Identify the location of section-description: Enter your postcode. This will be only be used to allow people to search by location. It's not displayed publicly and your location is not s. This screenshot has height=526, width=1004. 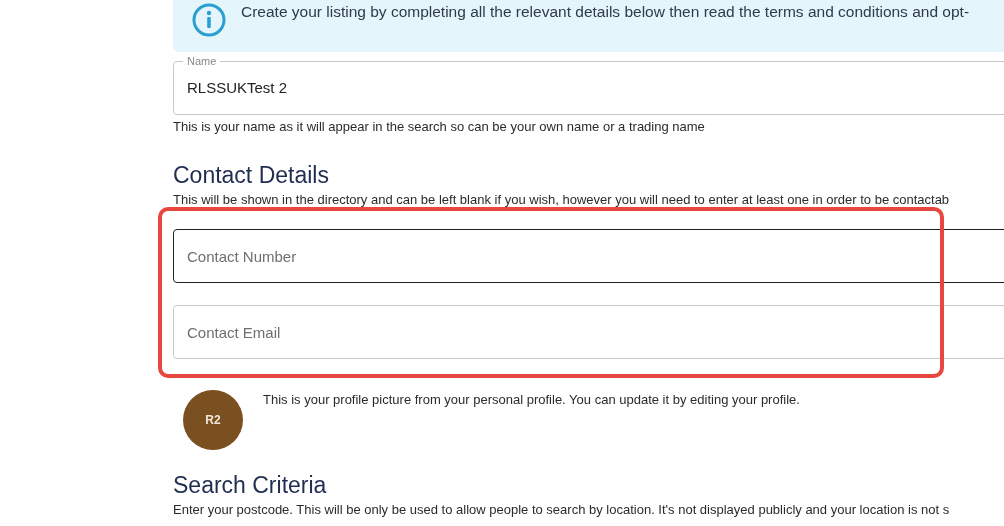
(562, 509).